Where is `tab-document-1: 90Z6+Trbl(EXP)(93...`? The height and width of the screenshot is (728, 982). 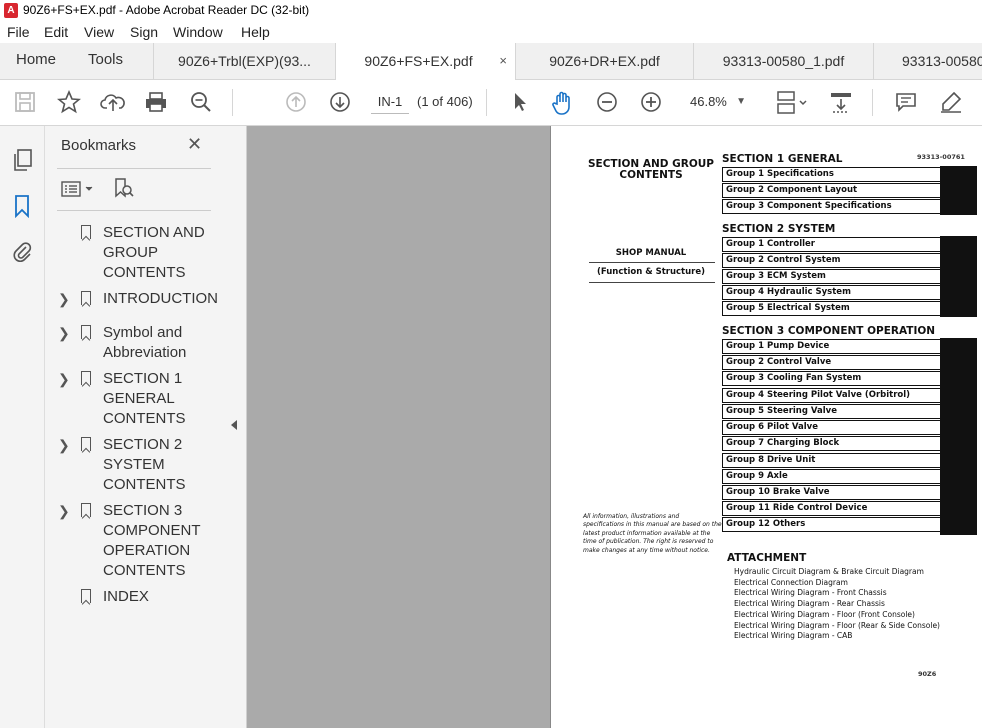
tab-document-1: 90Z6+Trbl(EXP)(93... is located at coordinates (244, 61).